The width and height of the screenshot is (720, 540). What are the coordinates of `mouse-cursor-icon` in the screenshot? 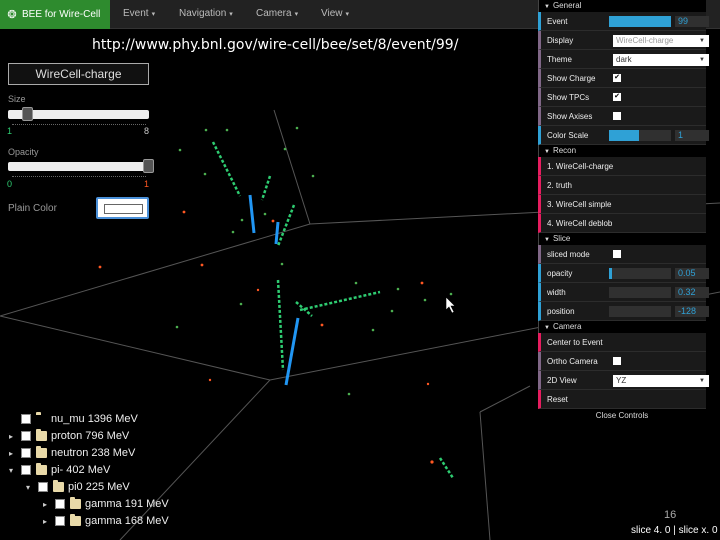 It's located at (450, 305).